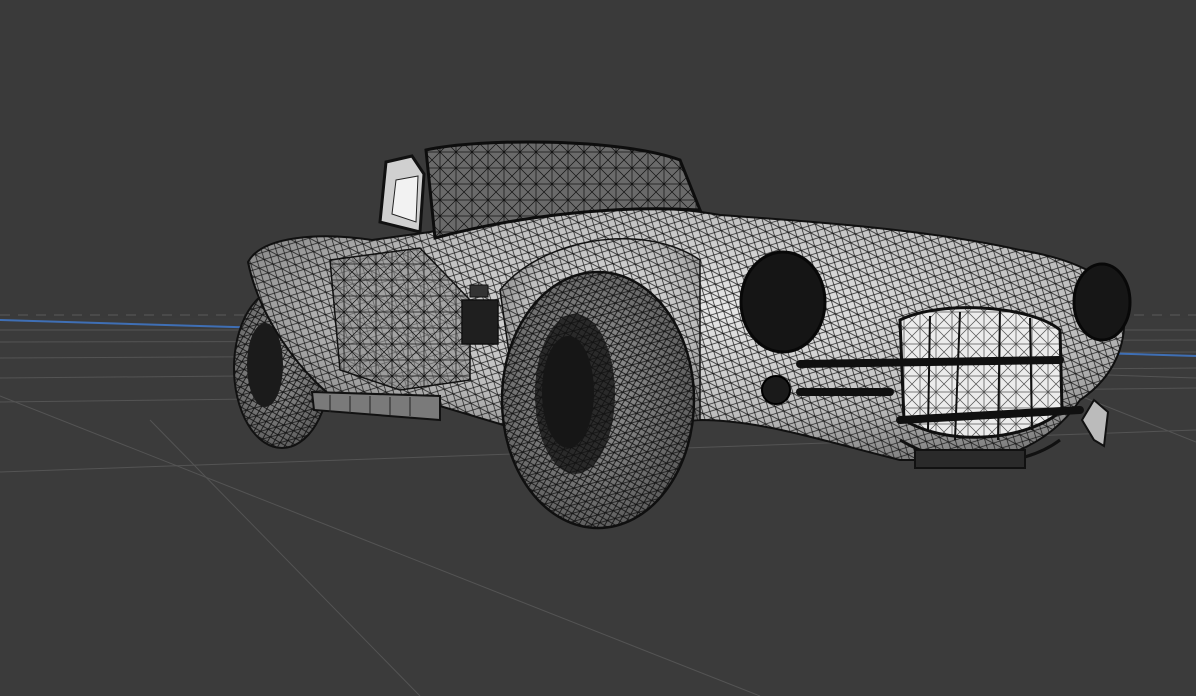  Describe the element at coordinates (479, 291) in the screenshot. I see `side-badge` at that location.